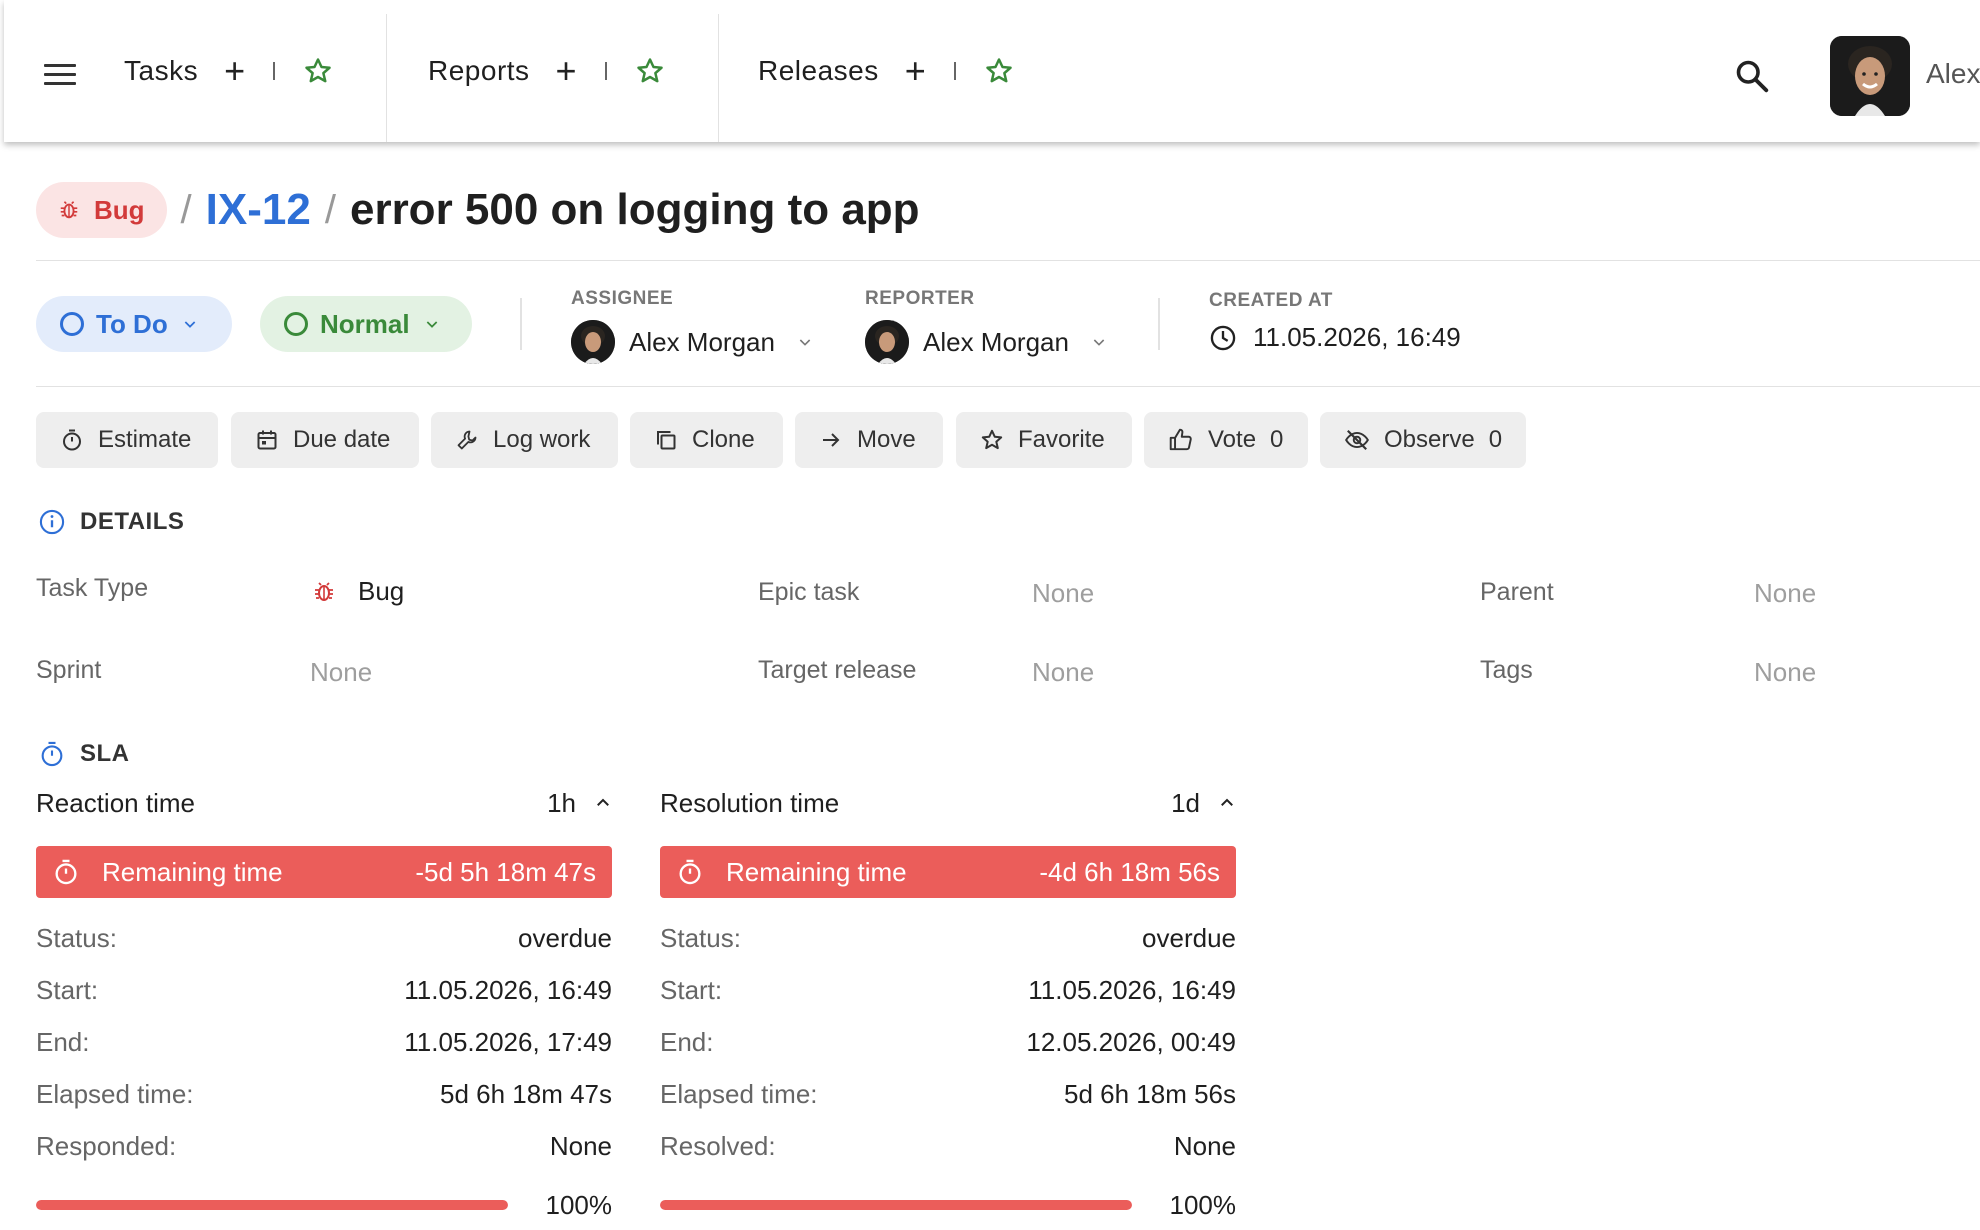 This screenshot has height=1230, width=1980. Describe the element at coordinates (1203, 1204) in the screenshot. I see `progress-percent: 100%` at that location.